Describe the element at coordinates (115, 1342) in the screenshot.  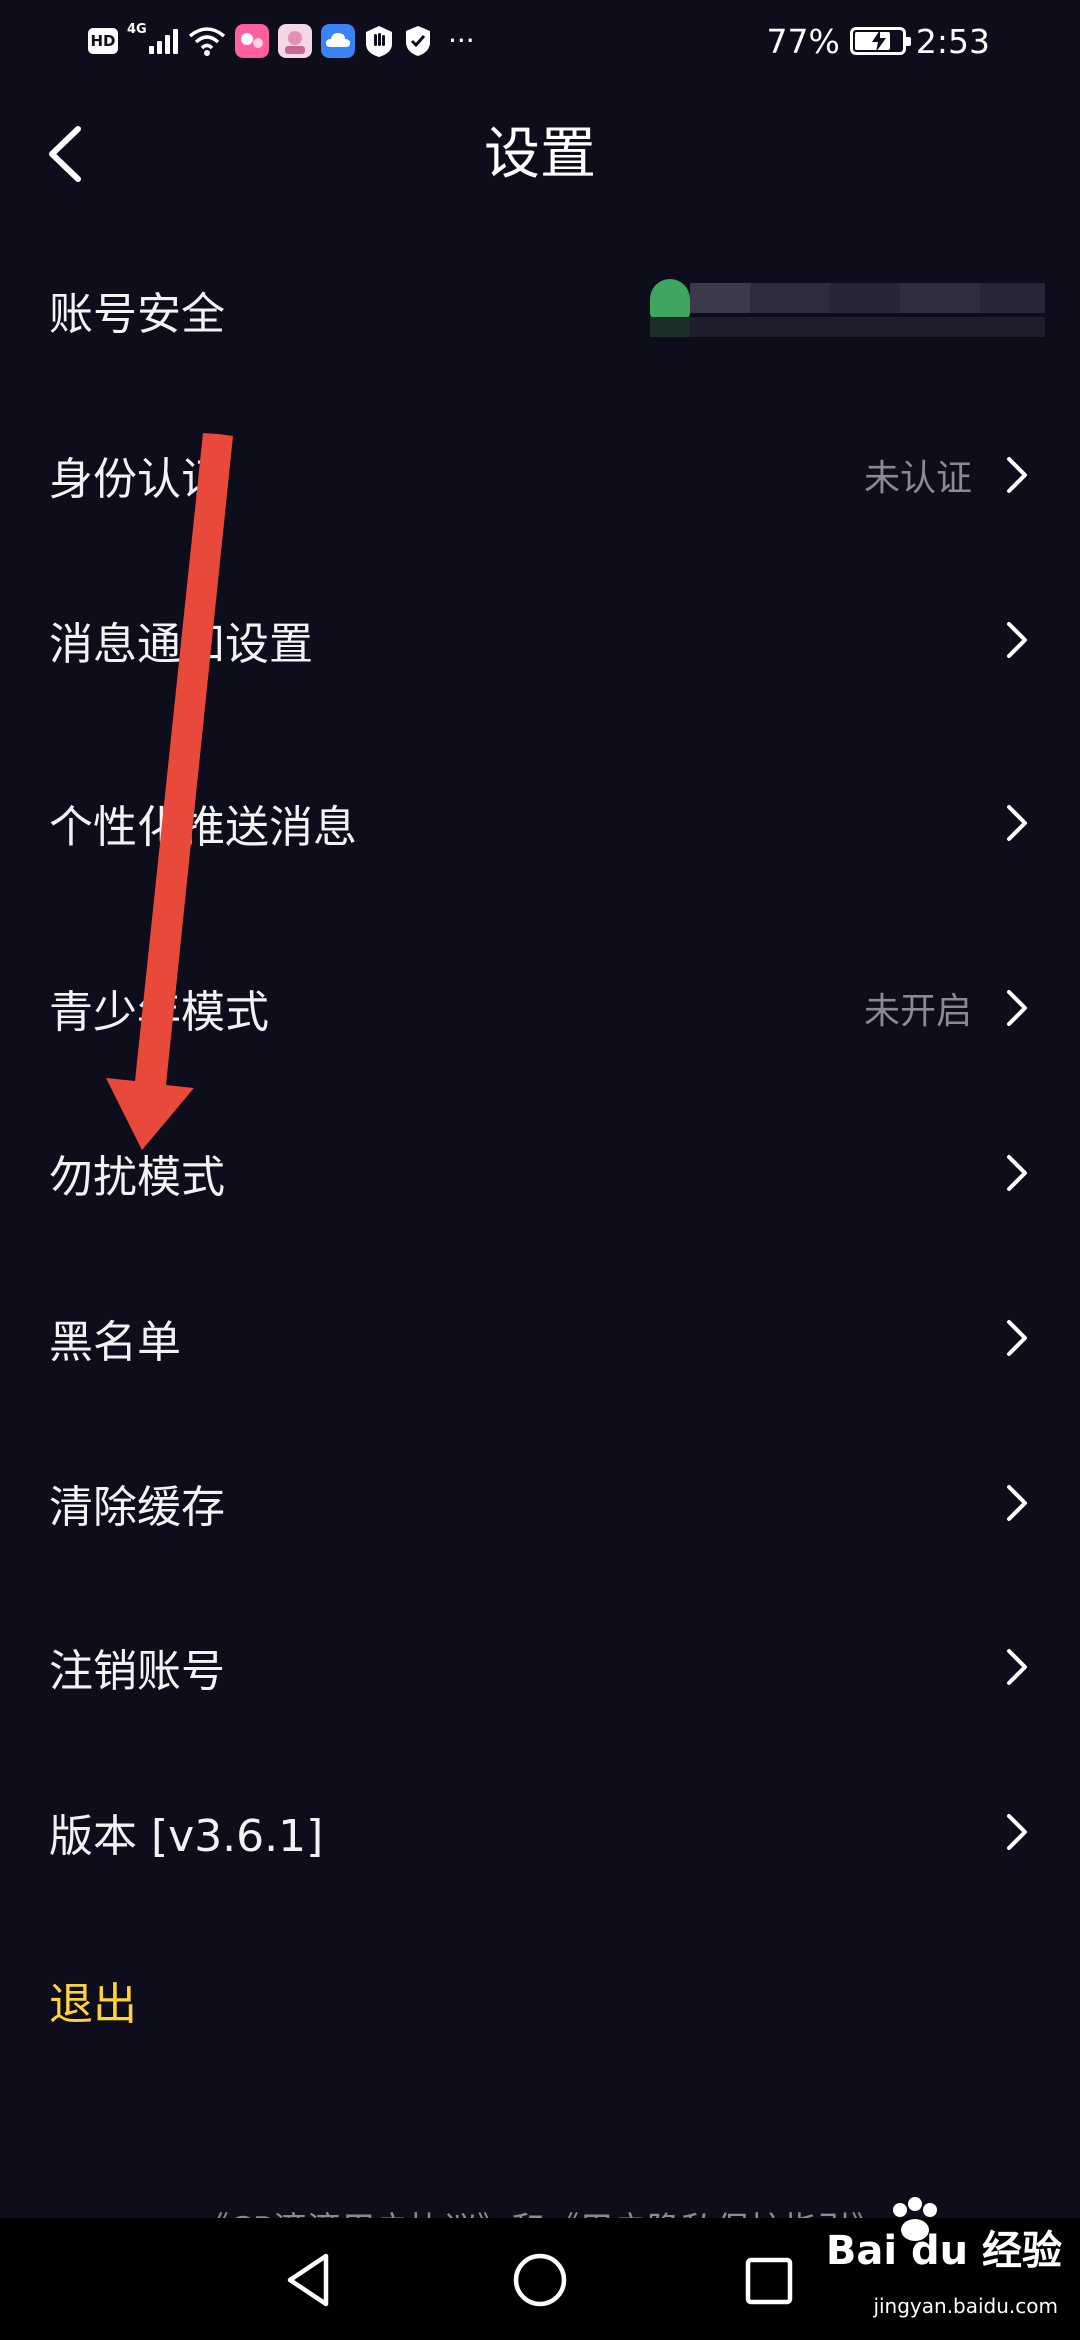
I see `row-label: 黑名单` at that location.